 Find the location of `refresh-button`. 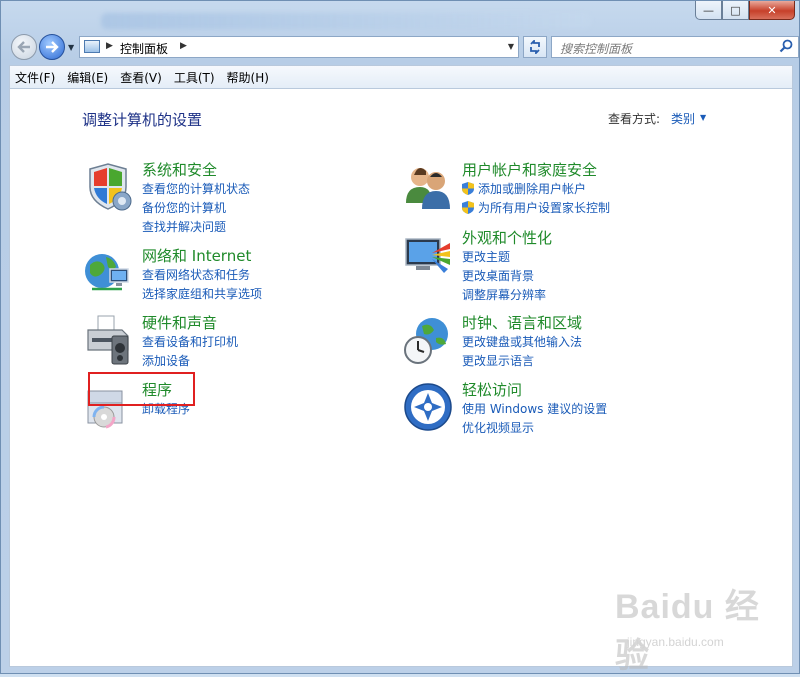

refresh-button is located at coordinates (535, 47).